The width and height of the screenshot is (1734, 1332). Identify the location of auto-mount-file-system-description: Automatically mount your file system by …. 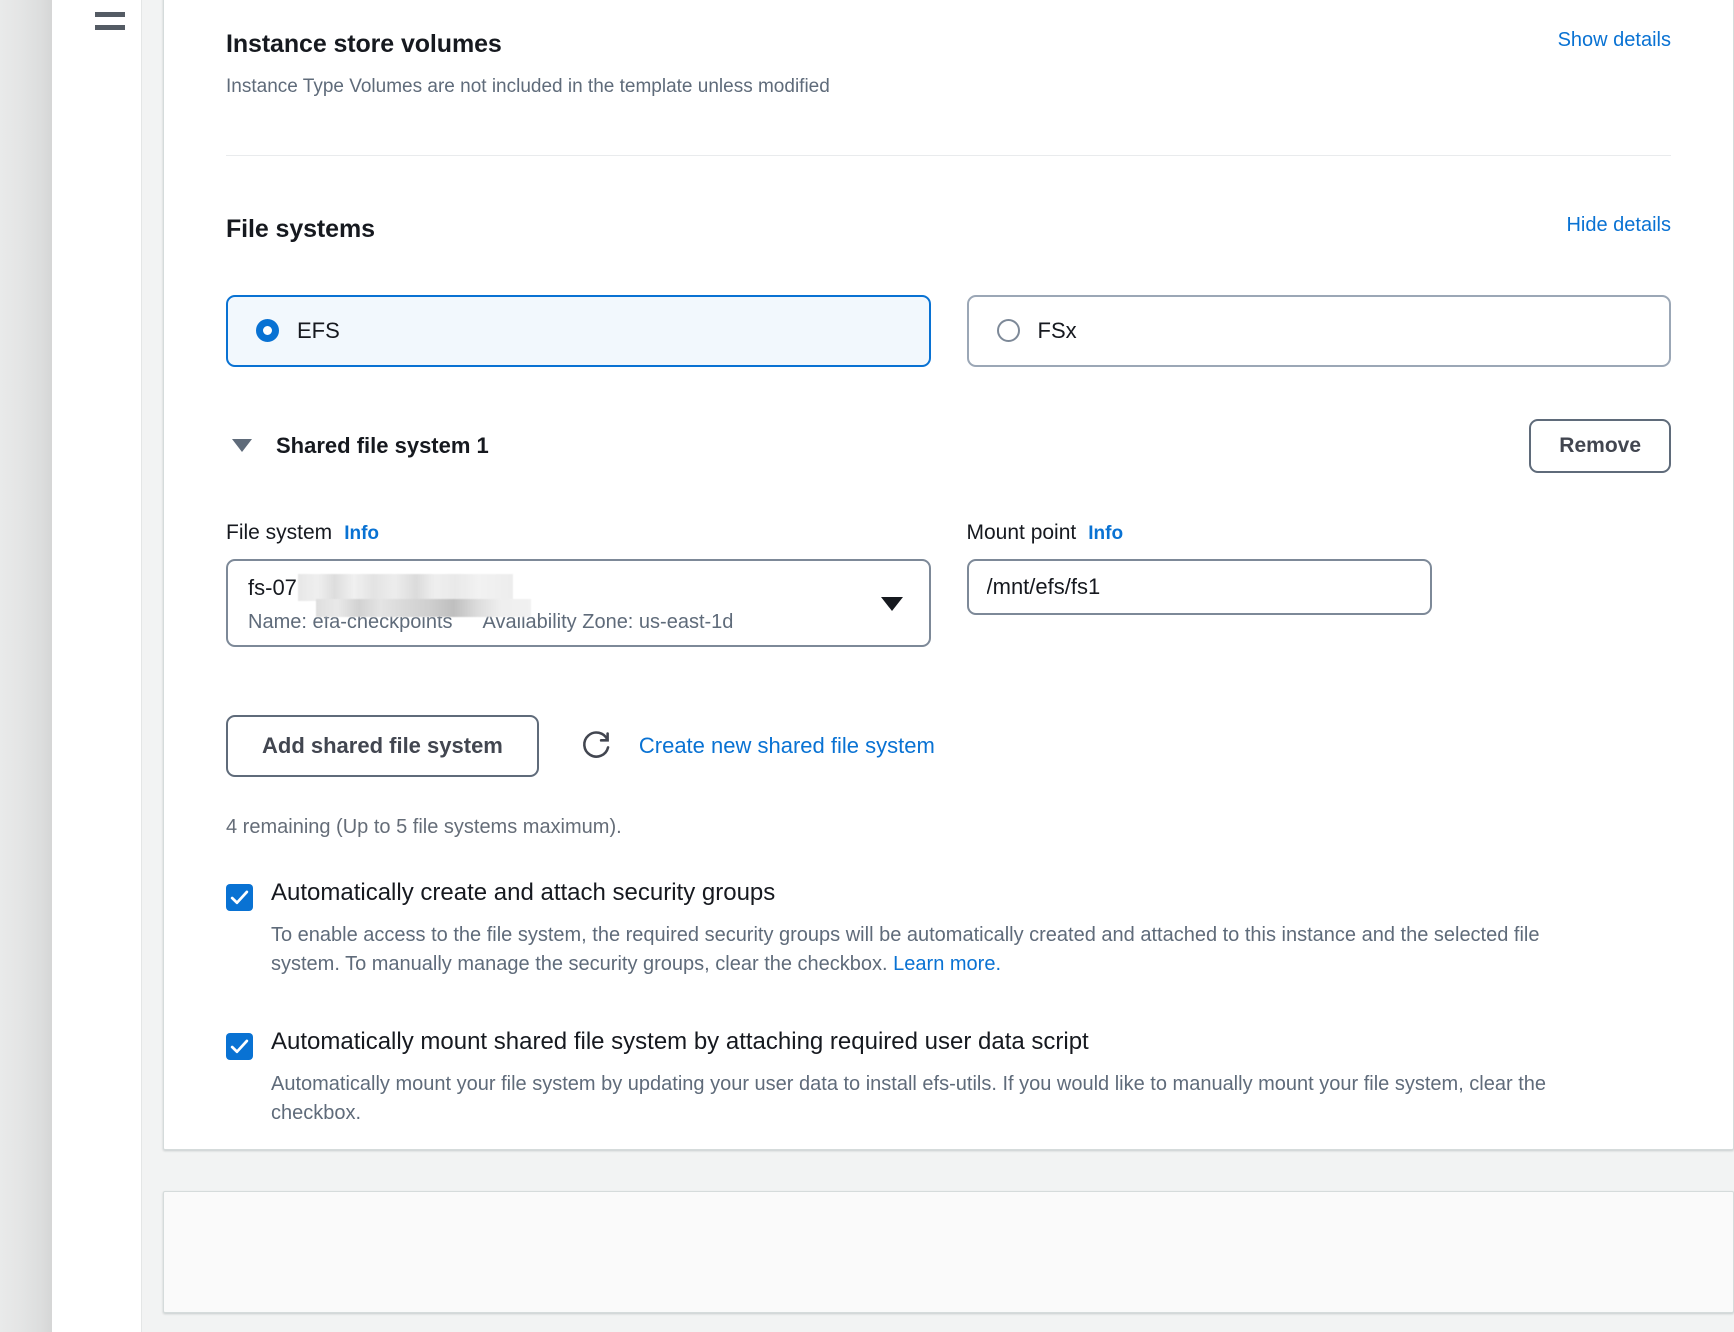
(909, 1098).